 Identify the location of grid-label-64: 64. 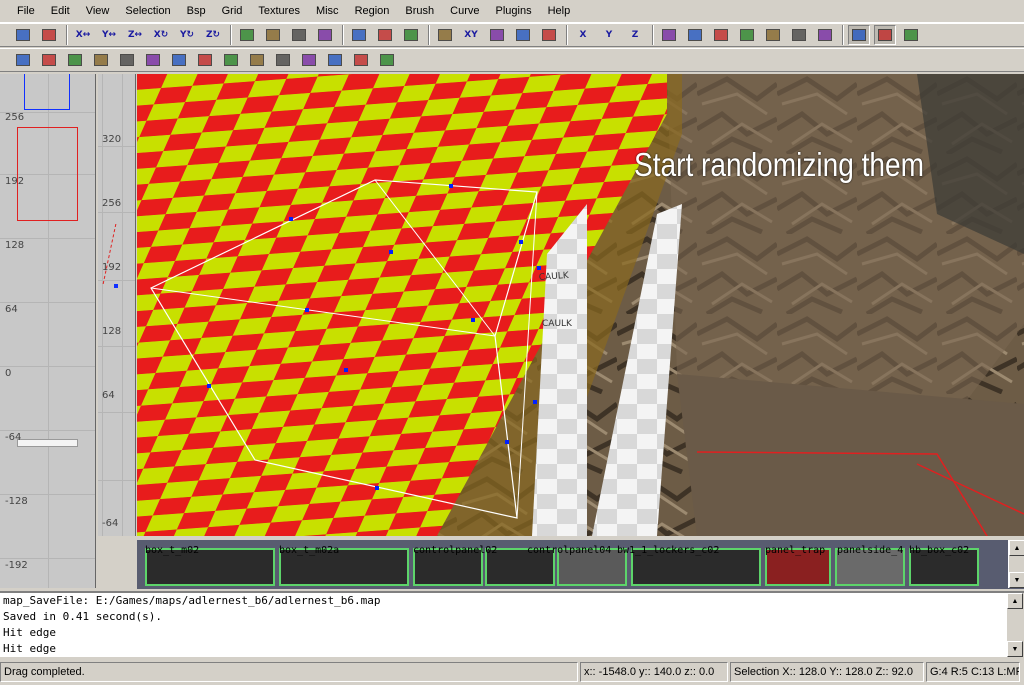
(108, 395).